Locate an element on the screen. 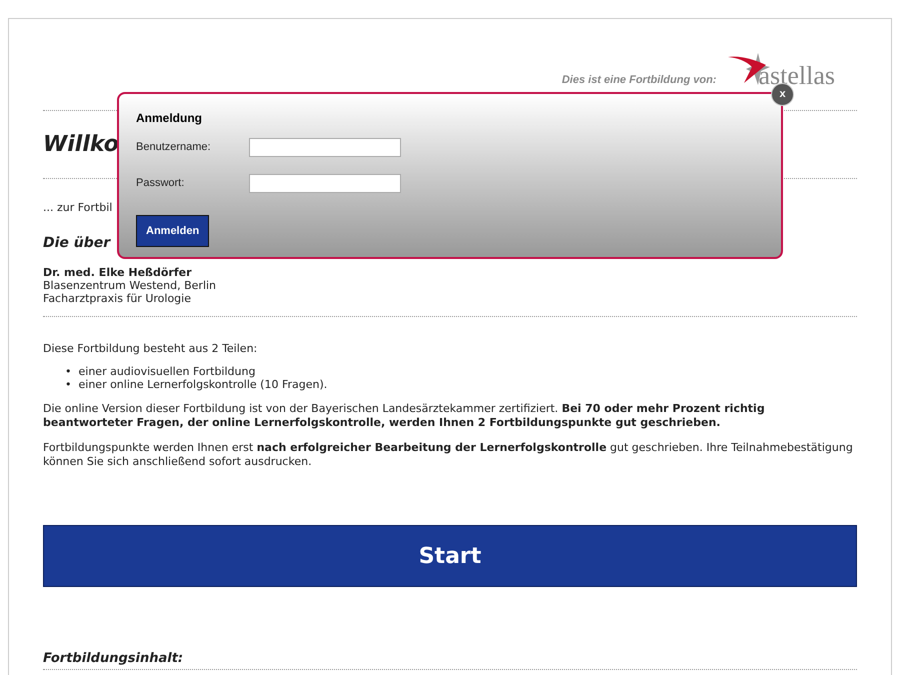 The width and height of the screenshot is (900, 675). page-title: Willko is located at coordinates (81, 145).